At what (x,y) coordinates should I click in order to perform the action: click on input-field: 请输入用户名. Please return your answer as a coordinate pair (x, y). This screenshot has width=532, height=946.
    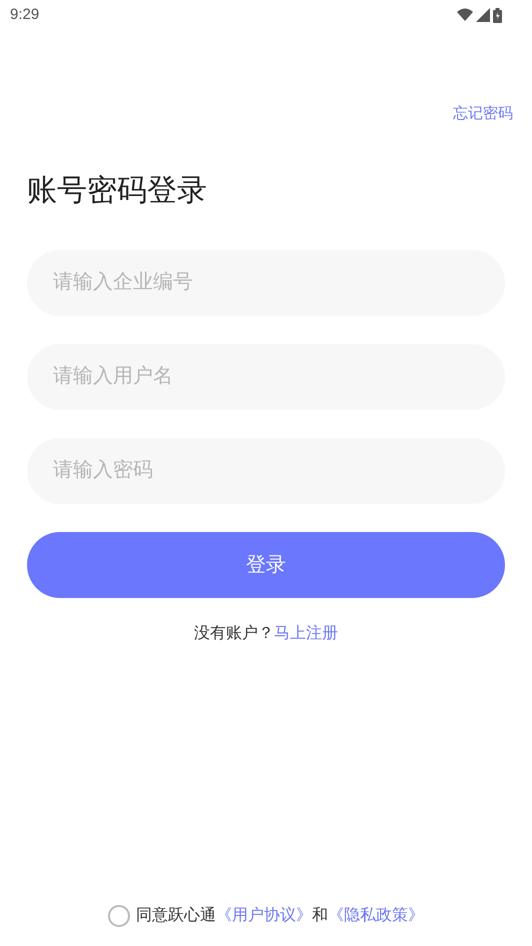
    Looking at the image, I should click on (266, 377).